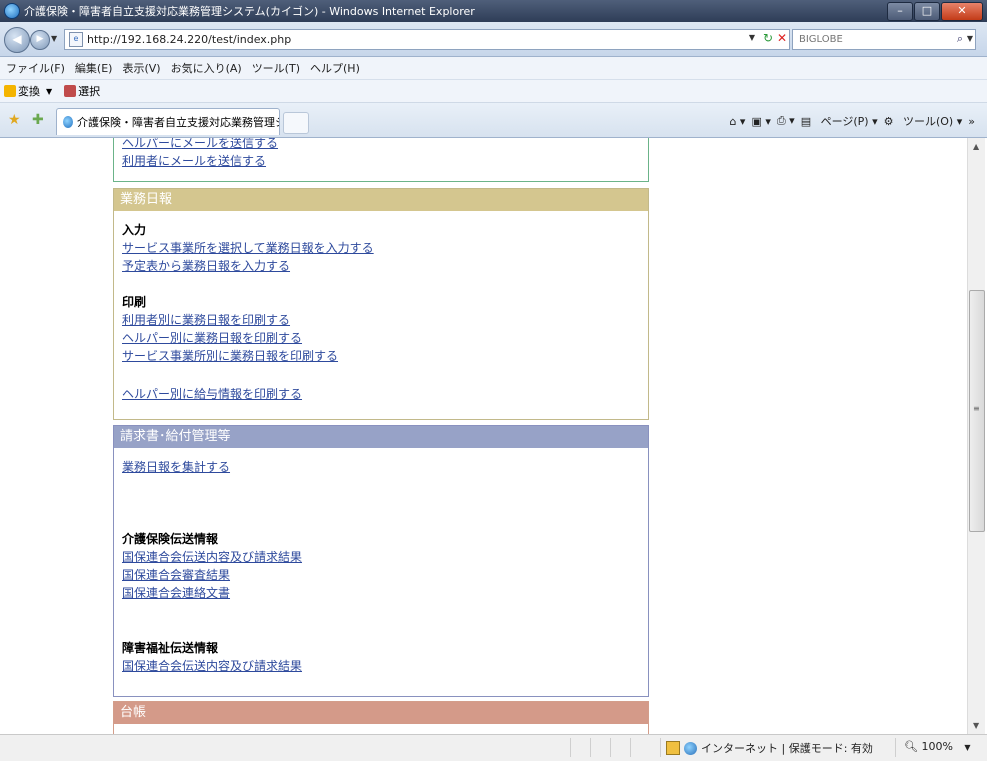 This screenshot has width=987, height=761. Describe the element at coordinates (737, 121) in the screenshot. I see `home-icon: ⌂ ▾` at that location.